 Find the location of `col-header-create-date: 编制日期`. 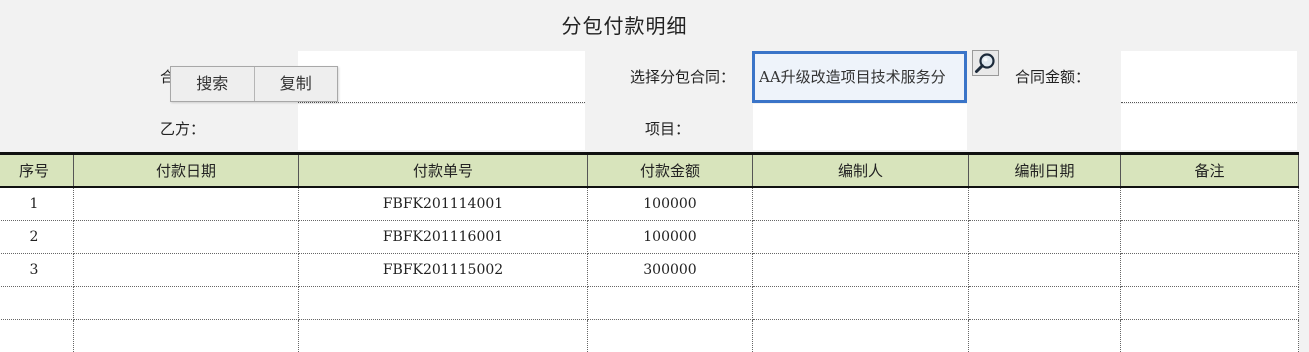

col-header-create-date: 编制日期 is located at coordinates (1045, 171).